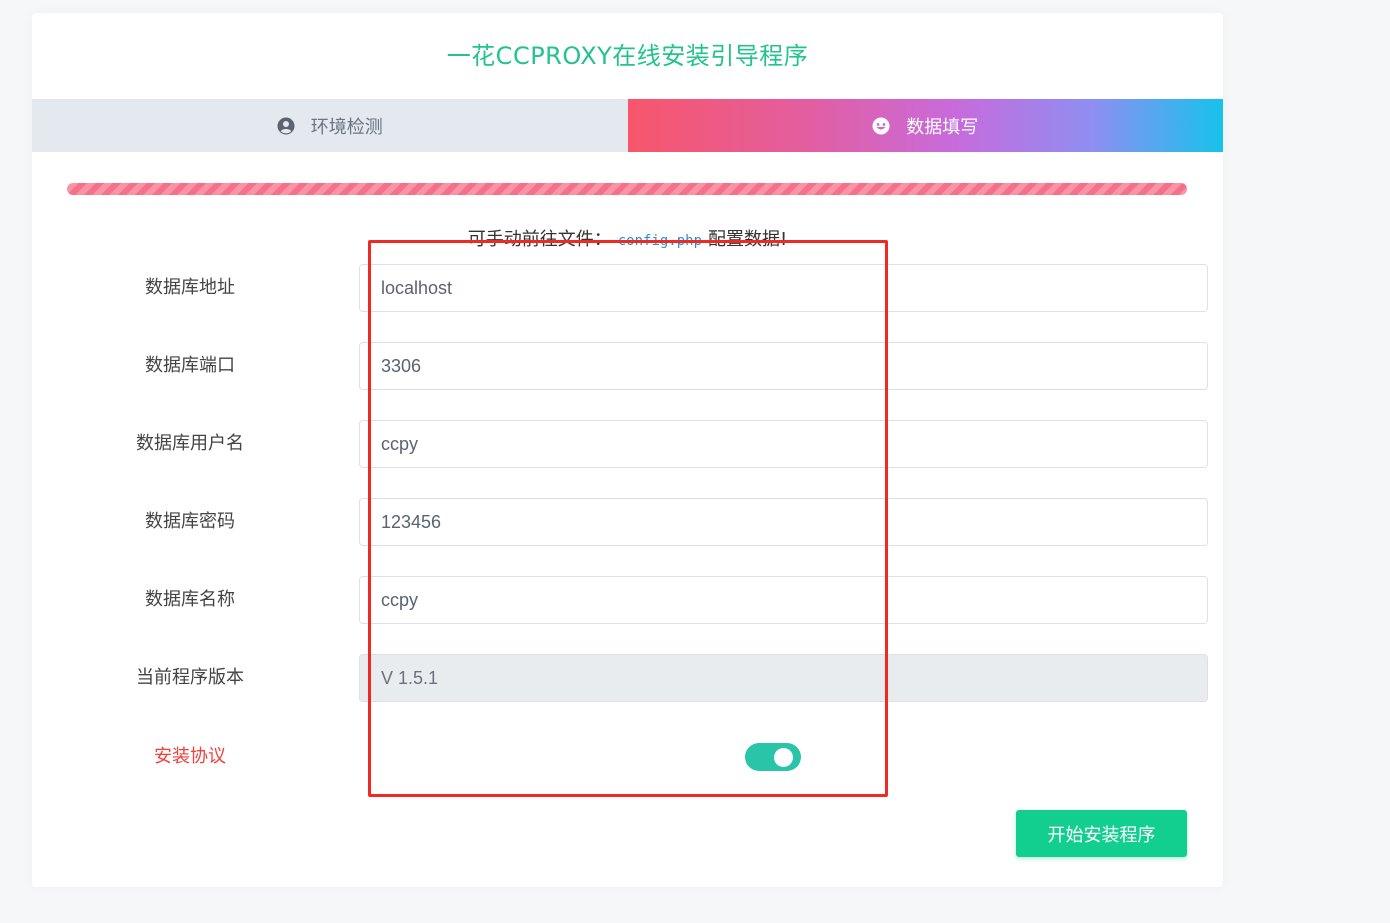 The height and width of the screenshot is (923, 1390). I want to click on form-row-db-name: 数据库名称, so click(627, 600).